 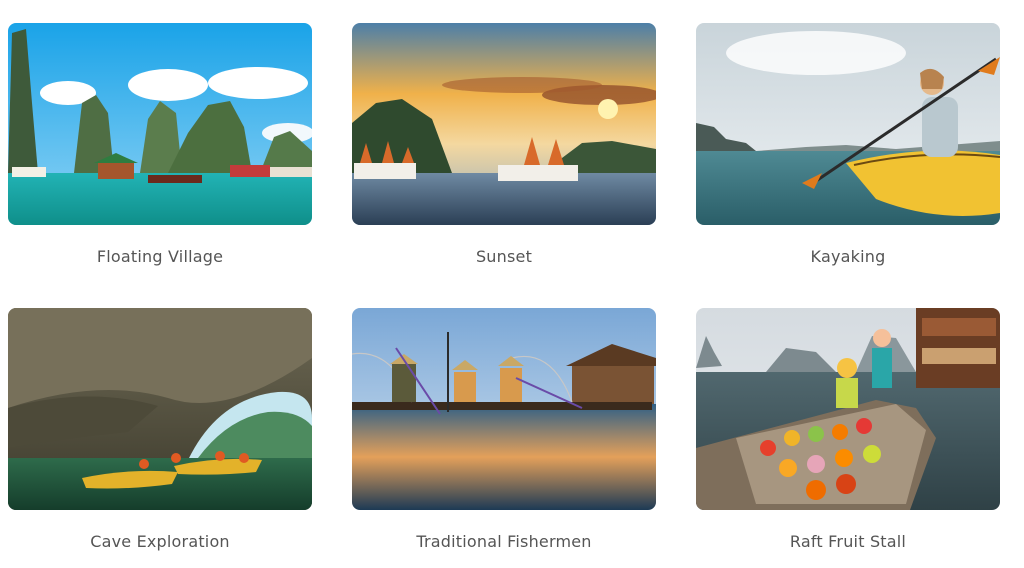 I want to click on gallery-caption: Sunset, so click(x=504, y=256).